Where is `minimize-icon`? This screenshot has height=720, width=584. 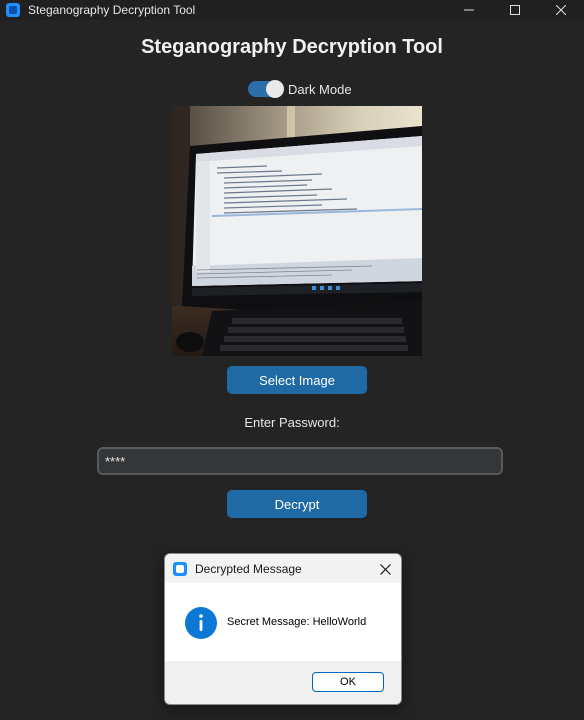 minimize-icon is located at coordinates (469, 10).